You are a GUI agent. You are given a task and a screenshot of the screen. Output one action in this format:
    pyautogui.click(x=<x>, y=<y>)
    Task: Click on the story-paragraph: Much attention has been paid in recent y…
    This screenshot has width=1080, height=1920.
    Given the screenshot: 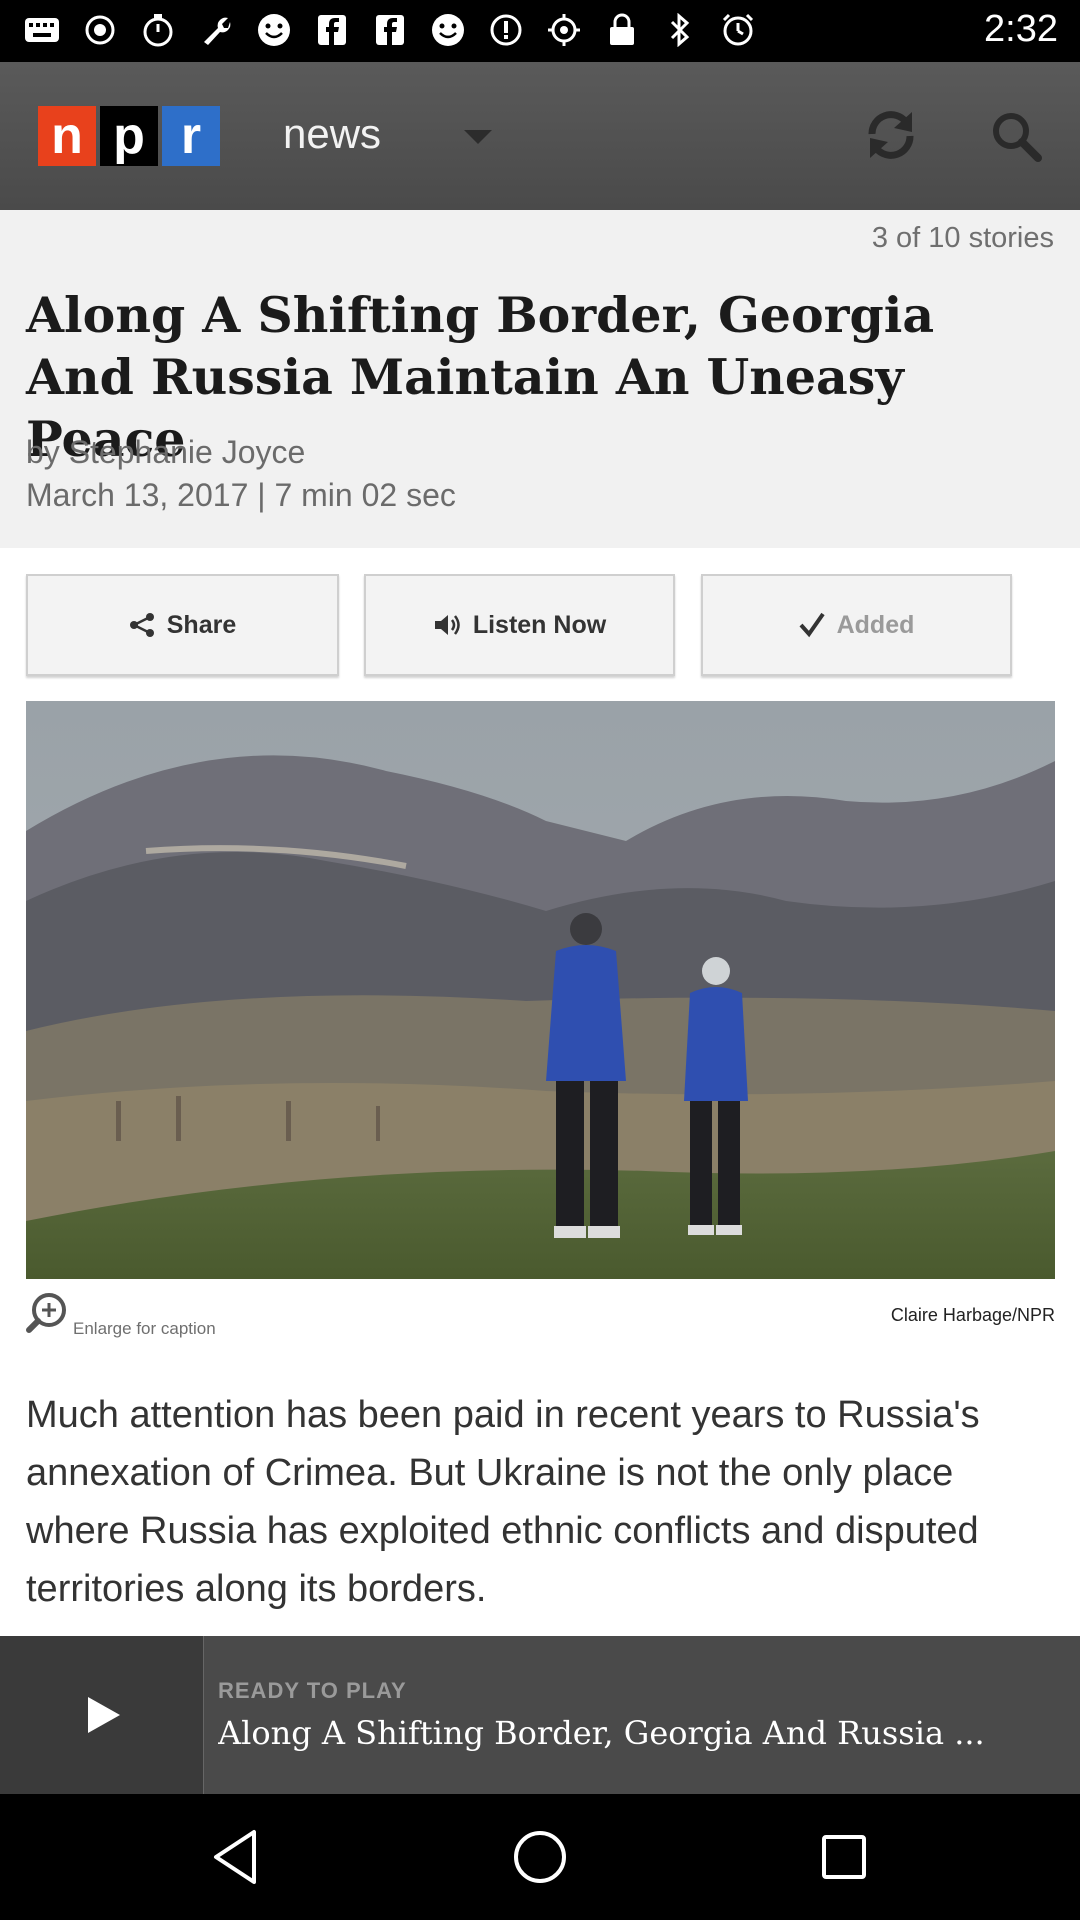 What is the action you would take?
    pyautogui.click(x=503, y=1502)
    